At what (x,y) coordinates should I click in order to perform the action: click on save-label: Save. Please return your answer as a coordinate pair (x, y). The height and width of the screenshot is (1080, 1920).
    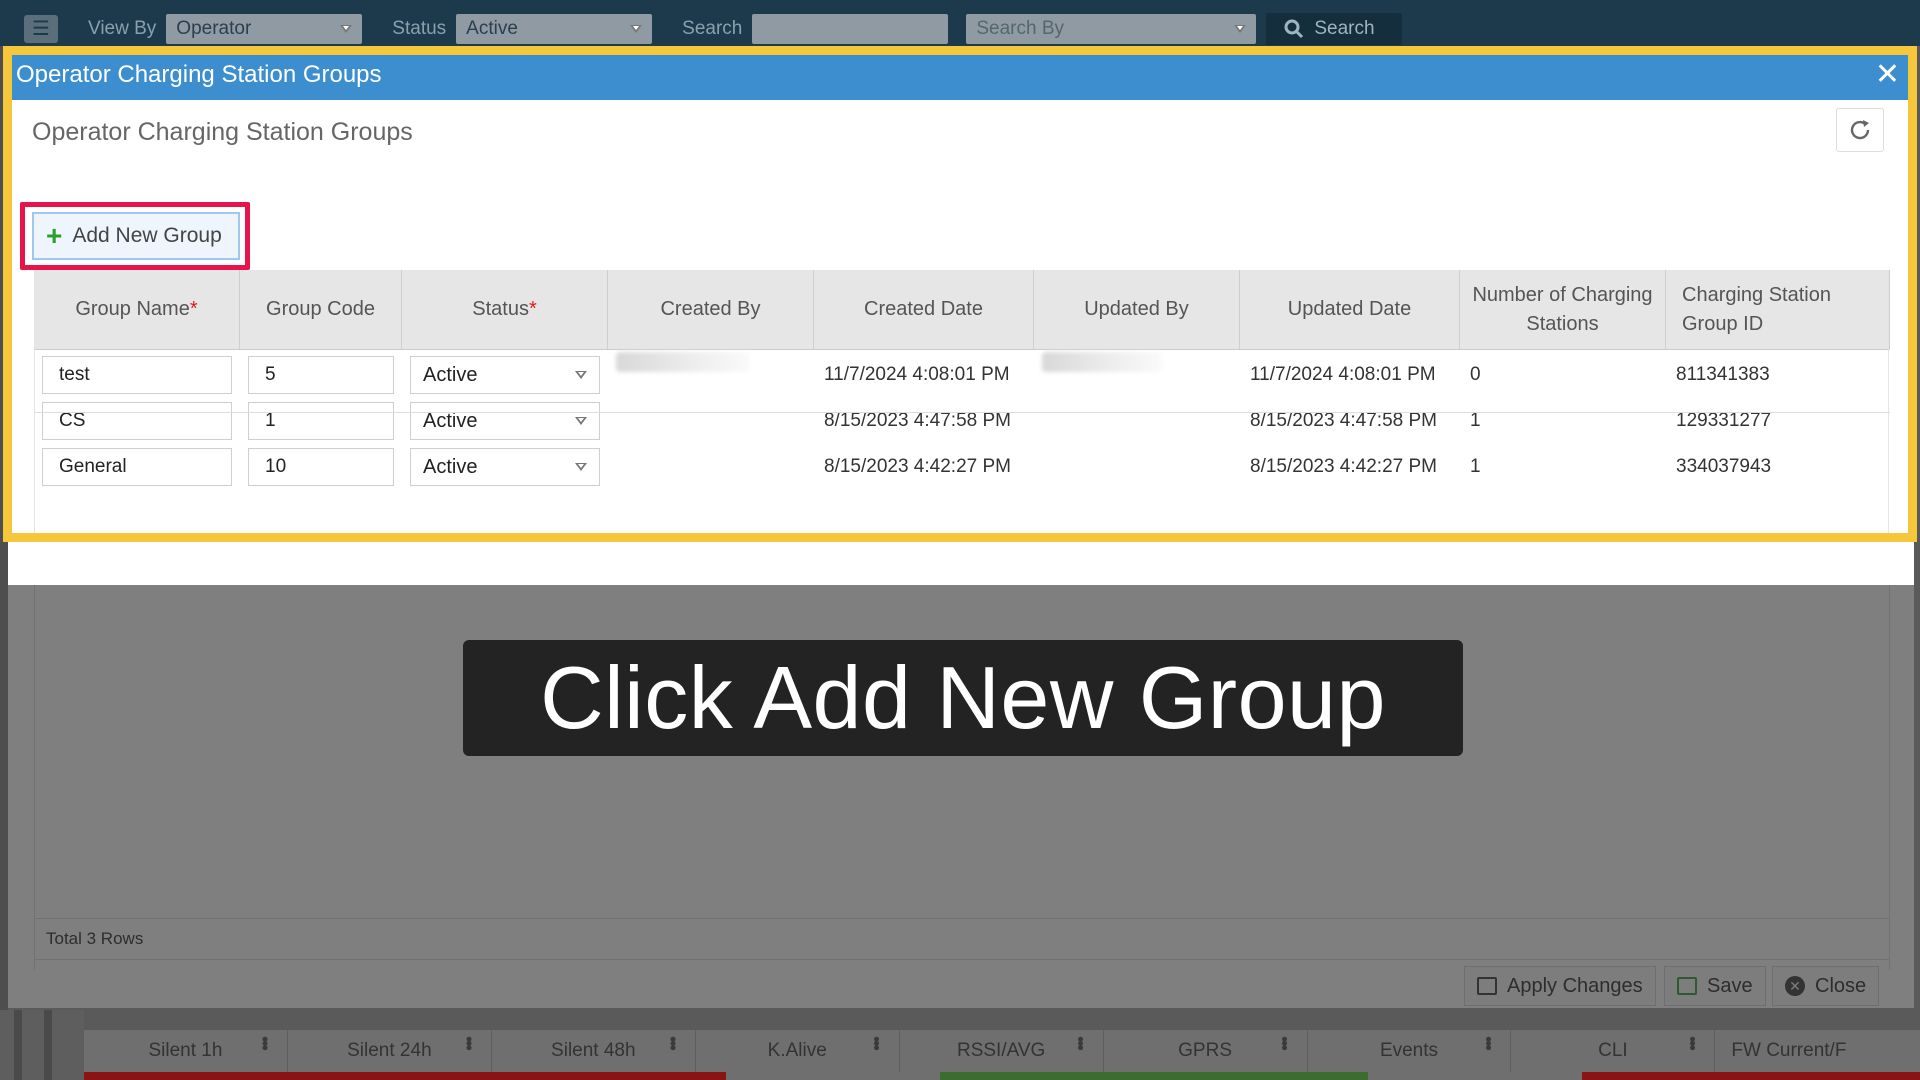
    Looking at the image, I should click on (1730, 985).